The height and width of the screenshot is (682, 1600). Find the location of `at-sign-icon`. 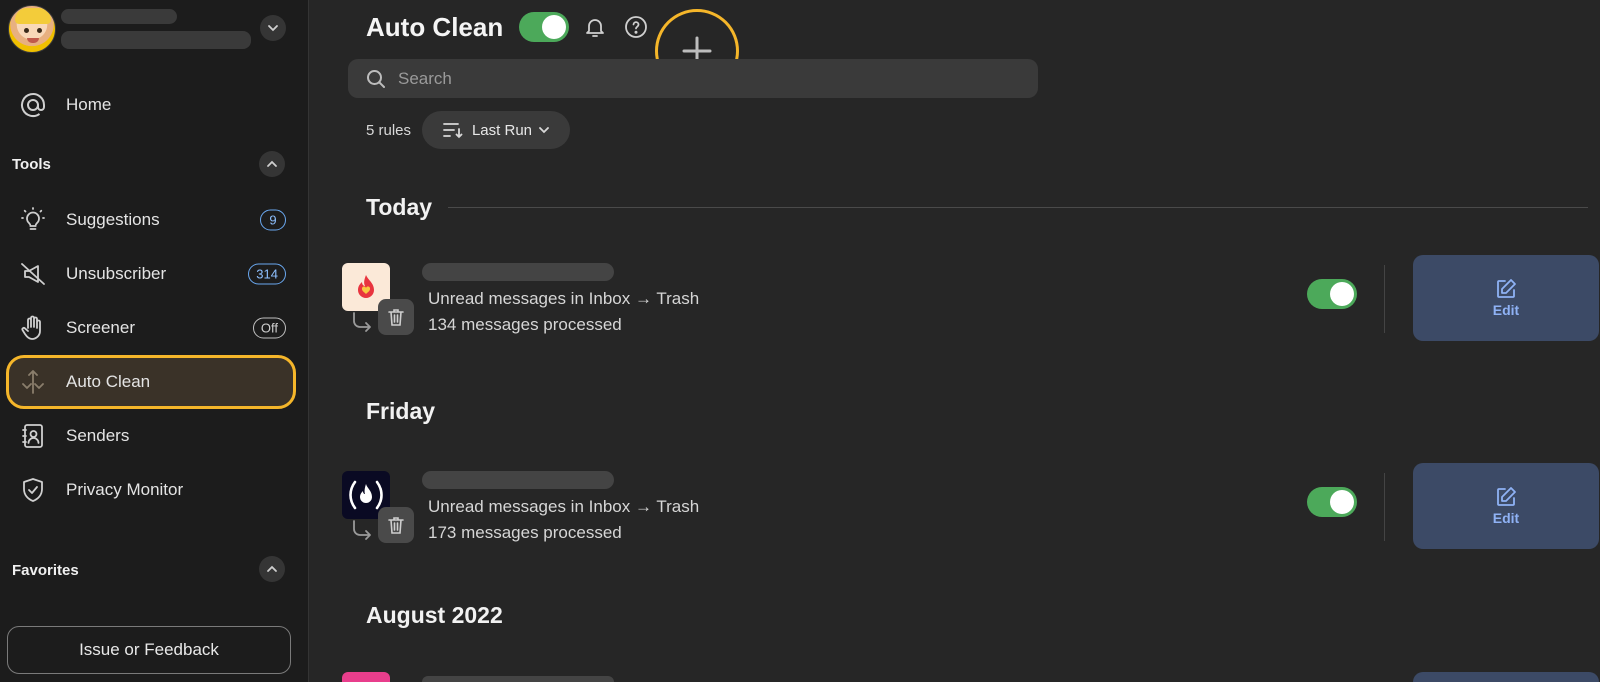

at-sign-icon is located at coordinates (33, 105).